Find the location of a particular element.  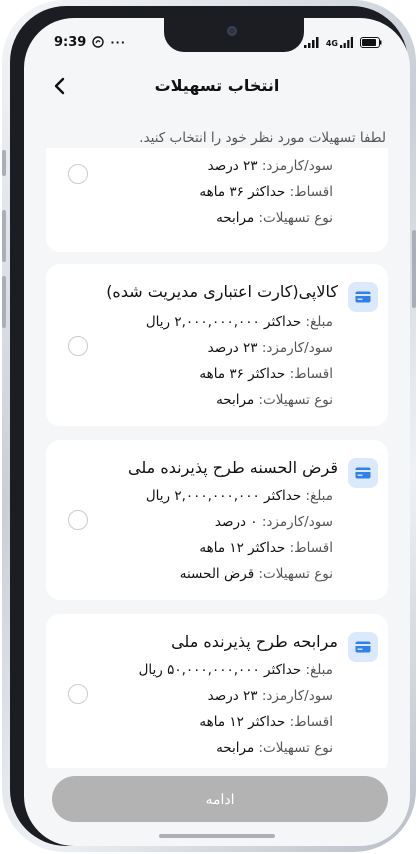

volume-up-button is located at coordinates (4, 236).